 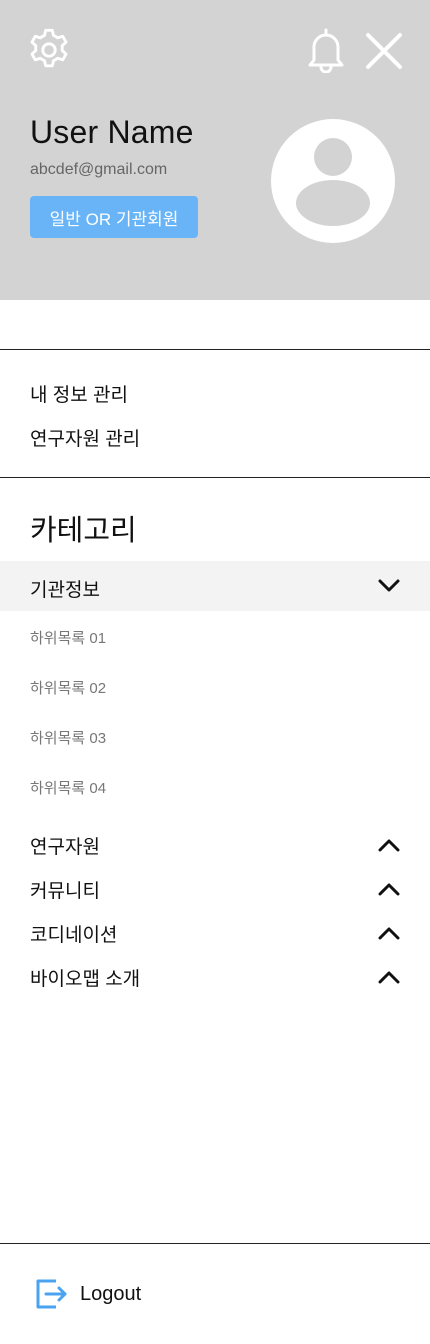 I want to click on subitem-01: 하위목록 01, so click(x=68, y=637).